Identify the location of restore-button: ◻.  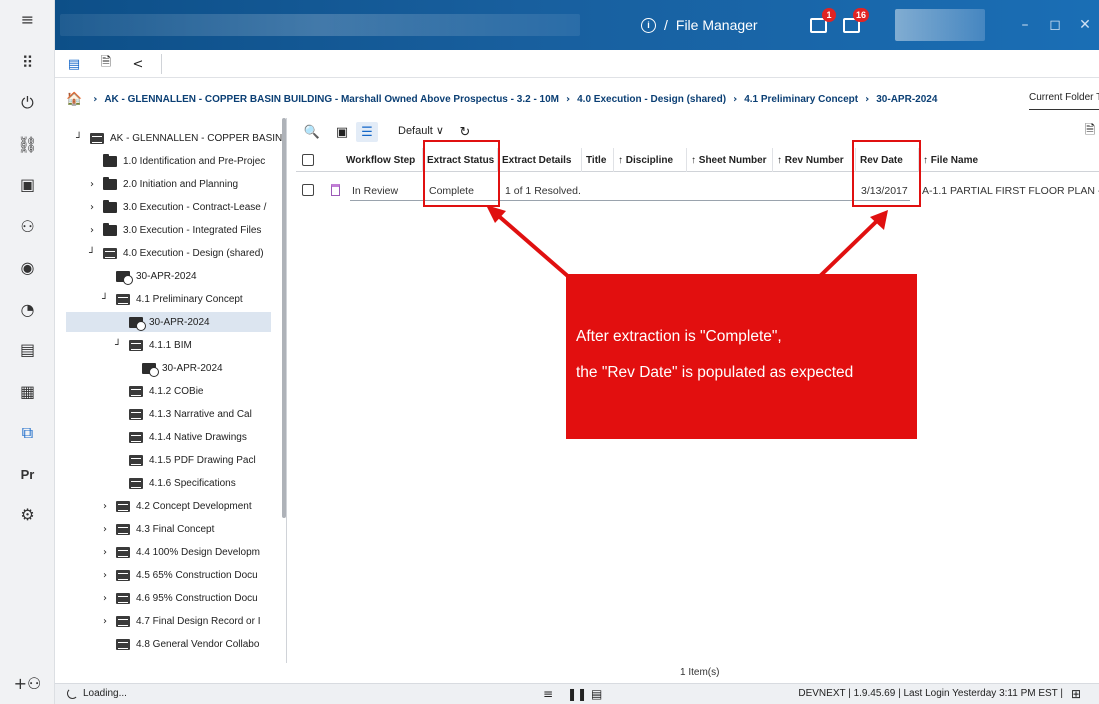
(1055, 25).